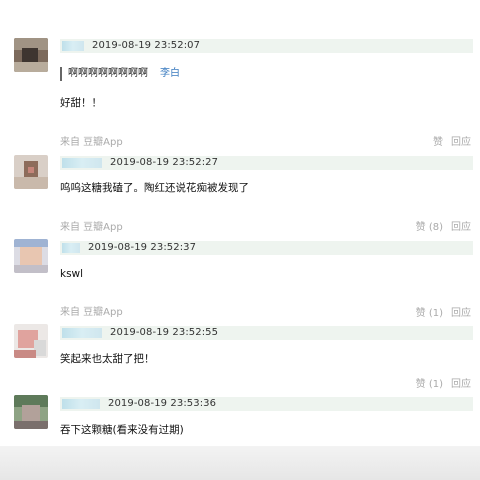  What do you see at coordinates (122, 430) in the screenshot?
I see `comment-text: 吞下这颗糖(看来没有过期)` at bounding box center [122, 430].